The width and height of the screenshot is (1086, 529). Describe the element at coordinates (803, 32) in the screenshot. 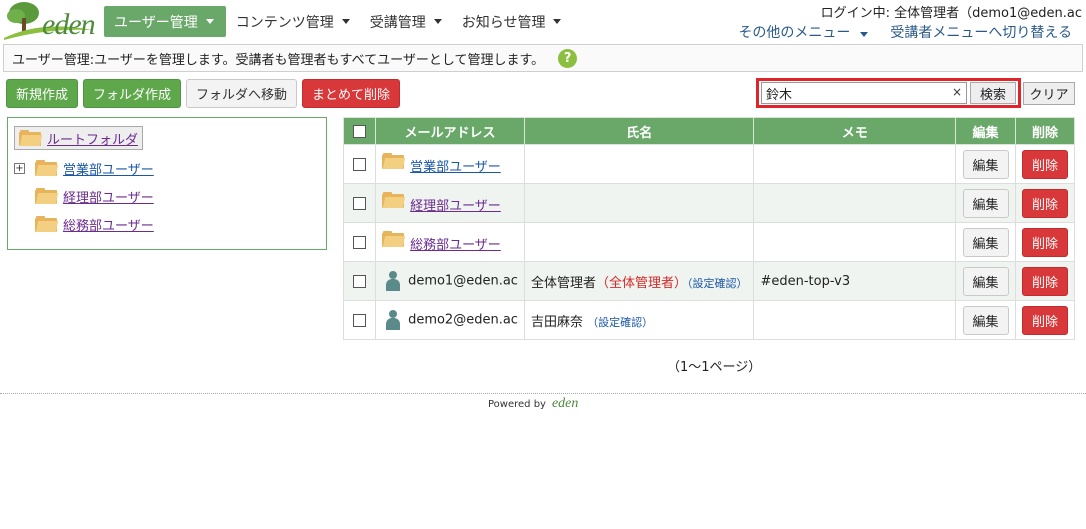

I see `other-menu-link: その他のメニュー` at that location.